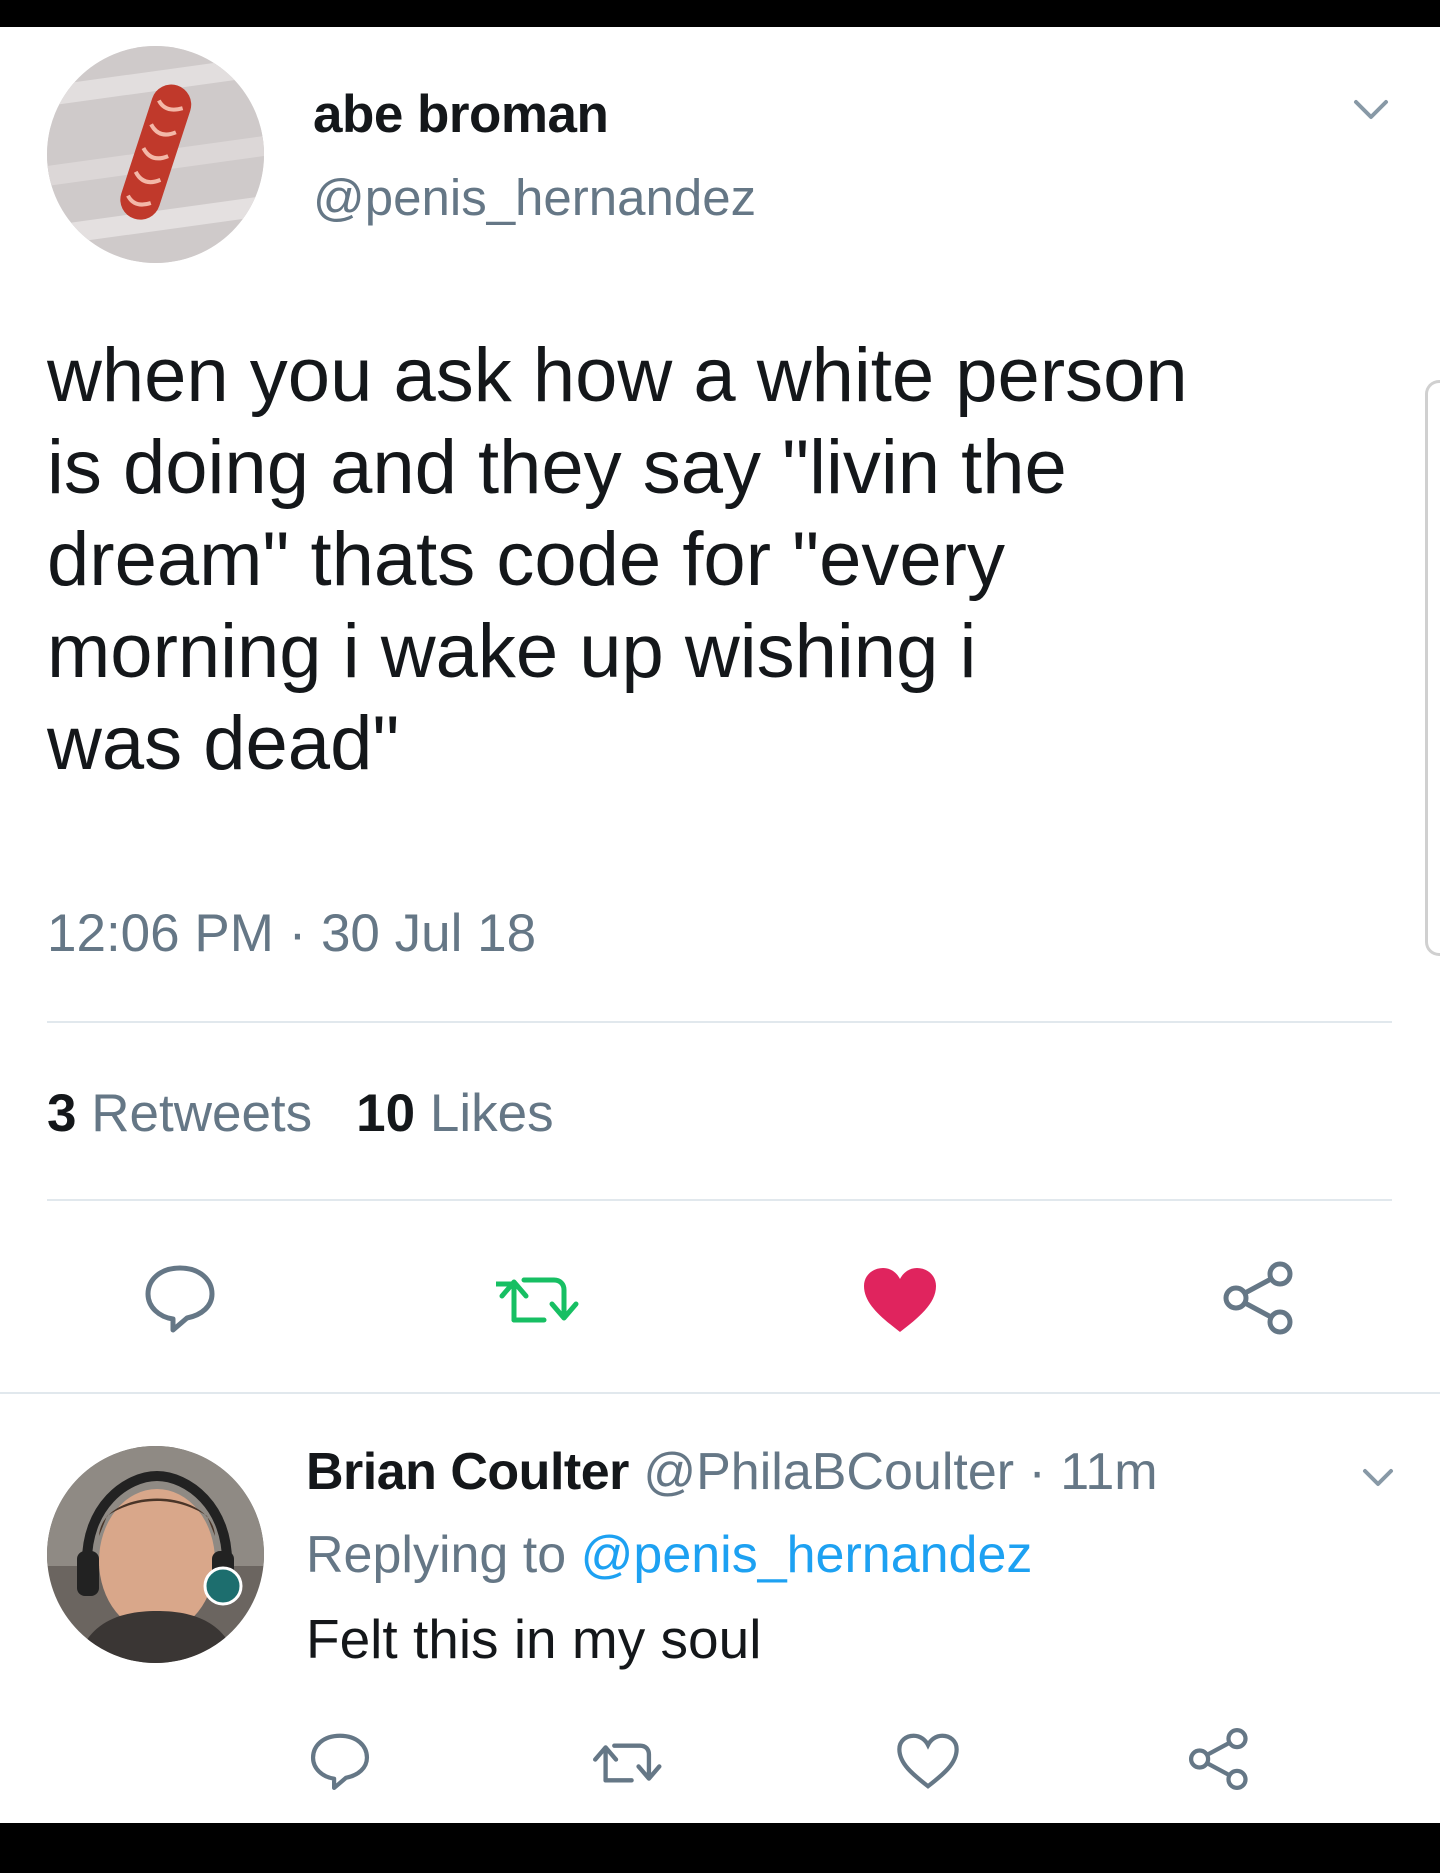  What do you see at coordinates (720, 13) in the screenshot?
I see `top-black-bar` at bounding box center [720, 13].